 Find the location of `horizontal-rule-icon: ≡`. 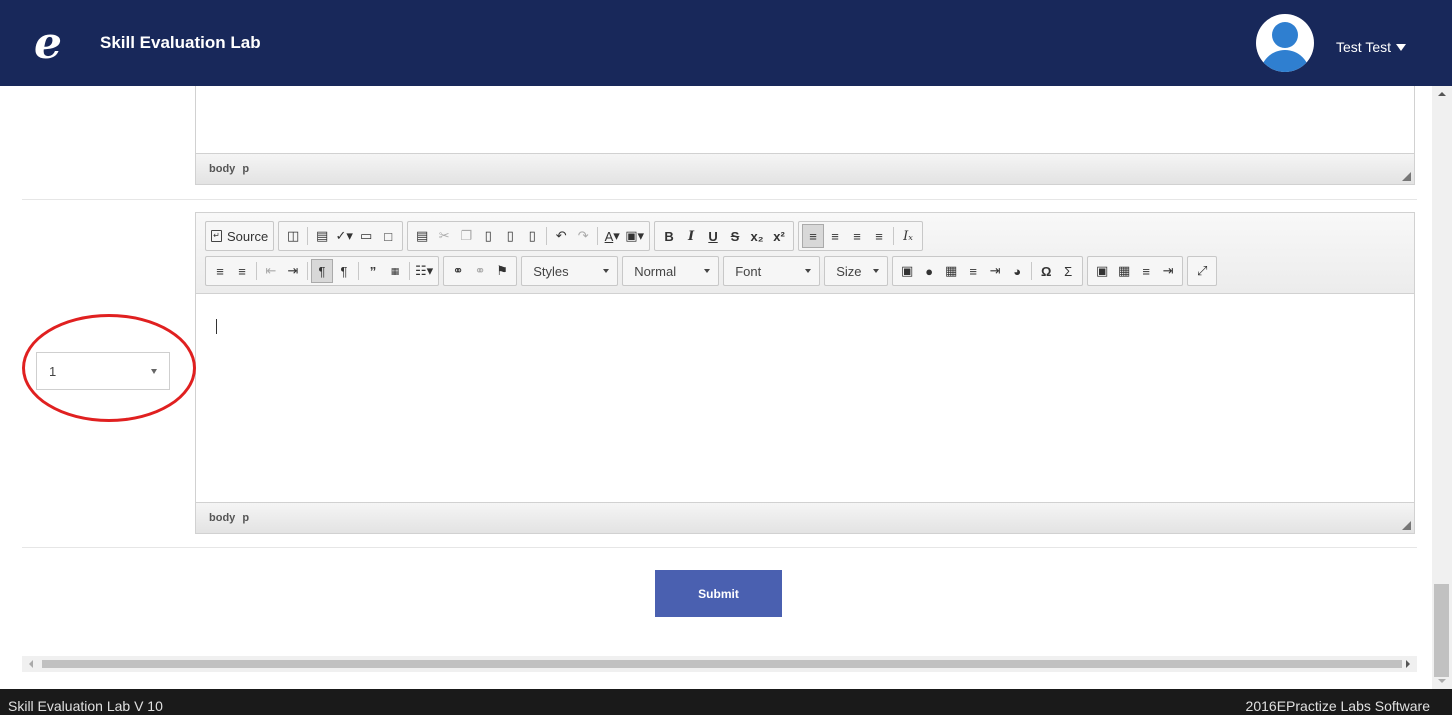

horizontal-rule-icon: ≡ is located at coordinates (973, 271).